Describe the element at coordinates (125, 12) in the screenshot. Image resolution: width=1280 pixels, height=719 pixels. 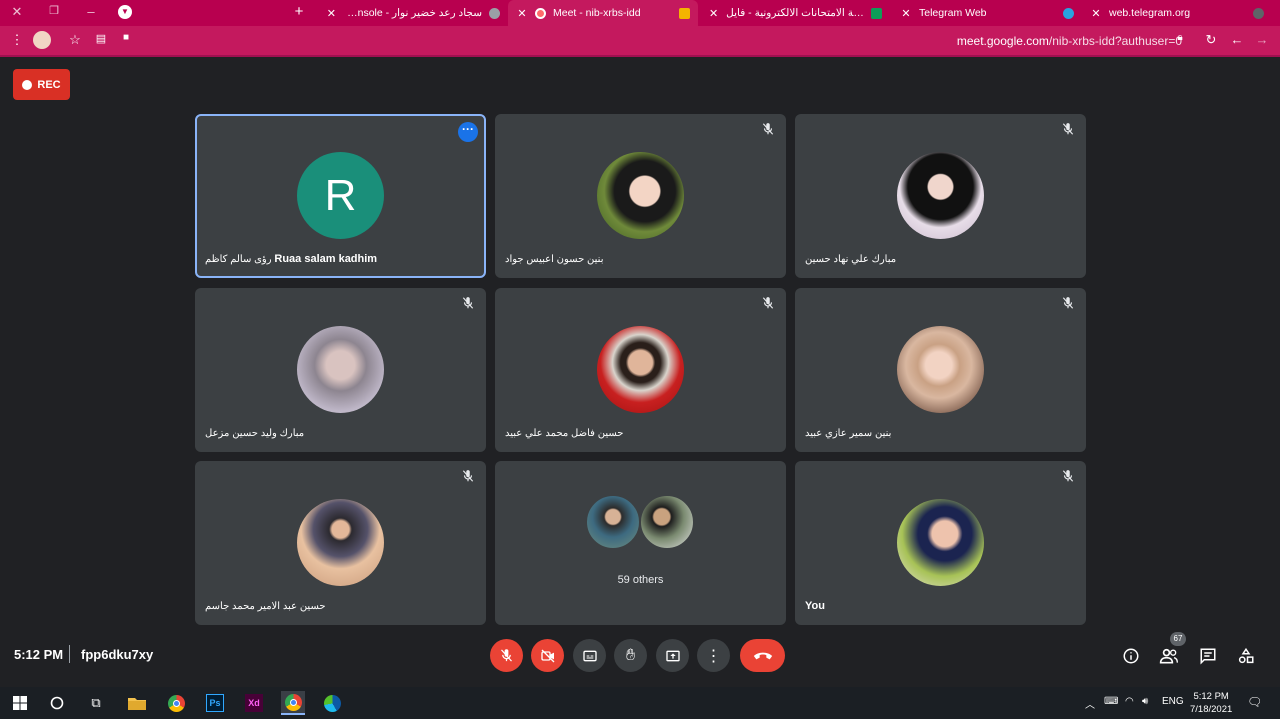
I see `tab-search-icon: ▼` at that location.